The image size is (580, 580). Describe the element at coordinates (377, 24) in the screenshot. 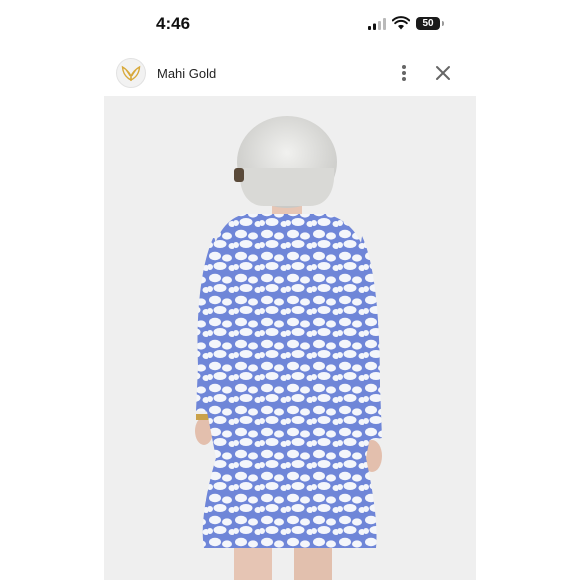

I see `cellular-signal-icon` at that location.